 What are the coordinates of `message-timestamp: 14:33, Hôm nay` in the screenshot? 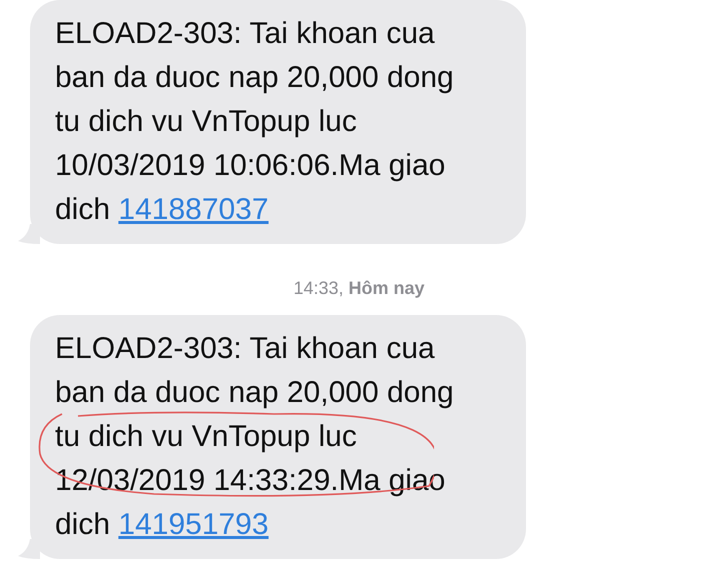 It's located at (359, 288).